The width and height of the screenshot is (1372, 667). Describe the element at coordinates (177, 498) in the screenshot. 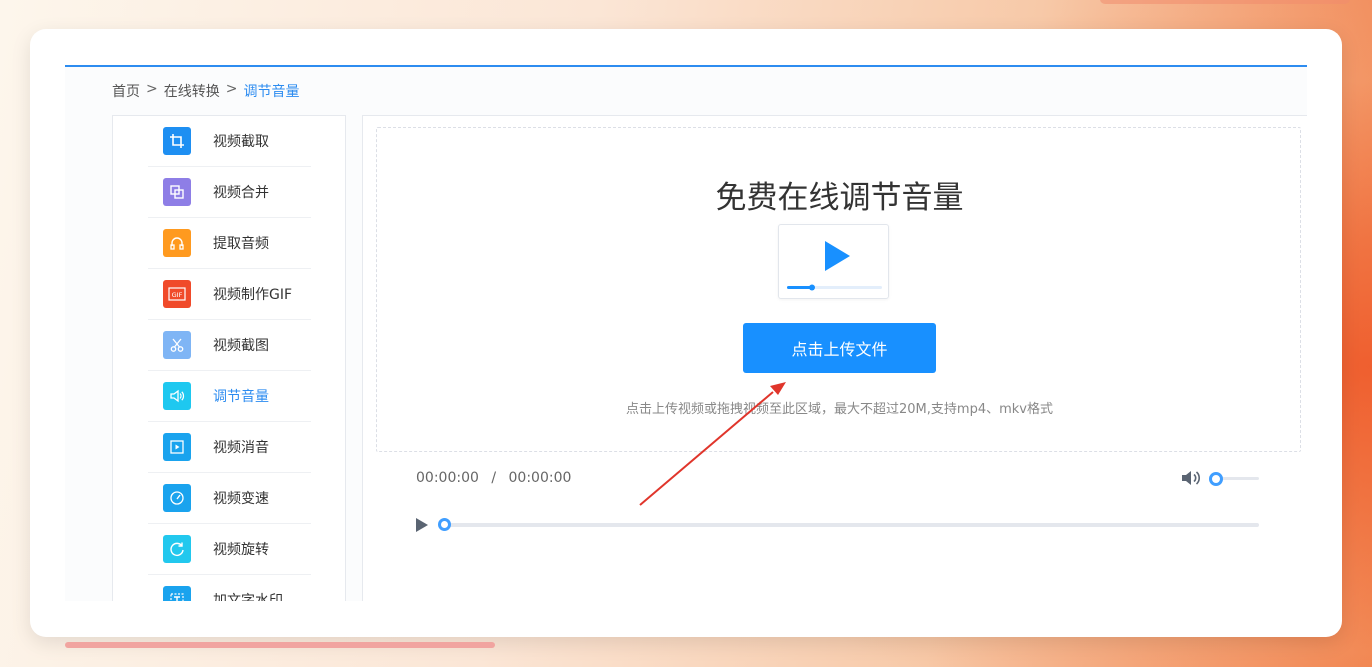

I see `speedometer-icon` at that location.